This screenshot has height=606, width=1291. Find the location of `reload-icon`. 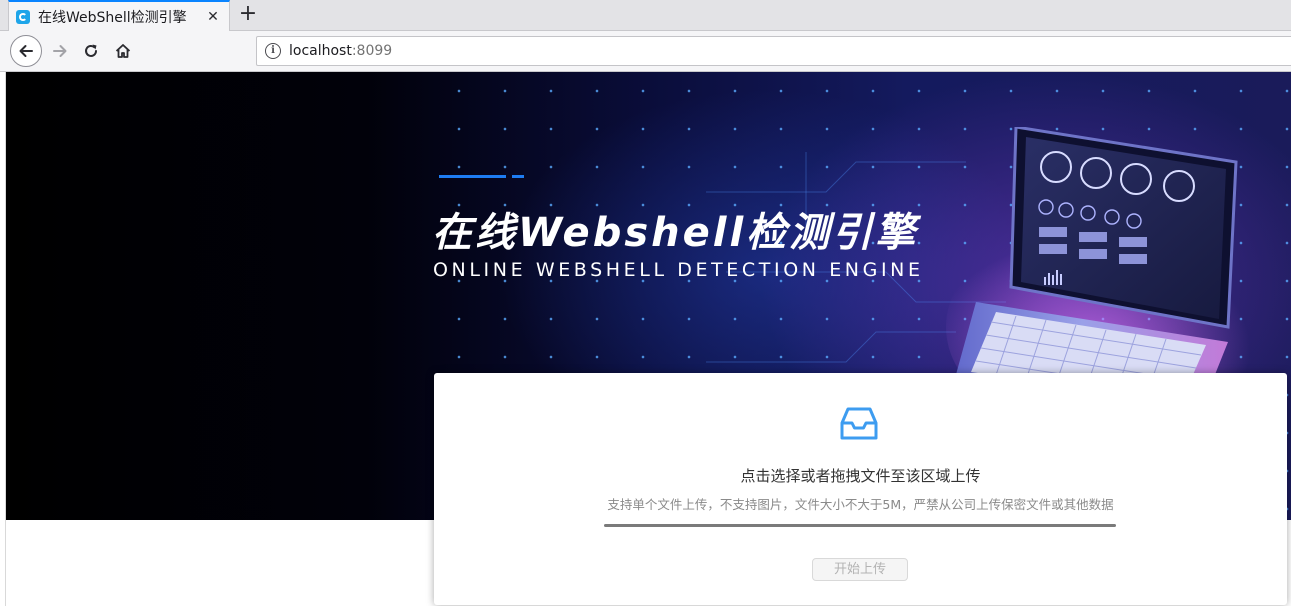

reload-icon is located at coordinates (91, 50).